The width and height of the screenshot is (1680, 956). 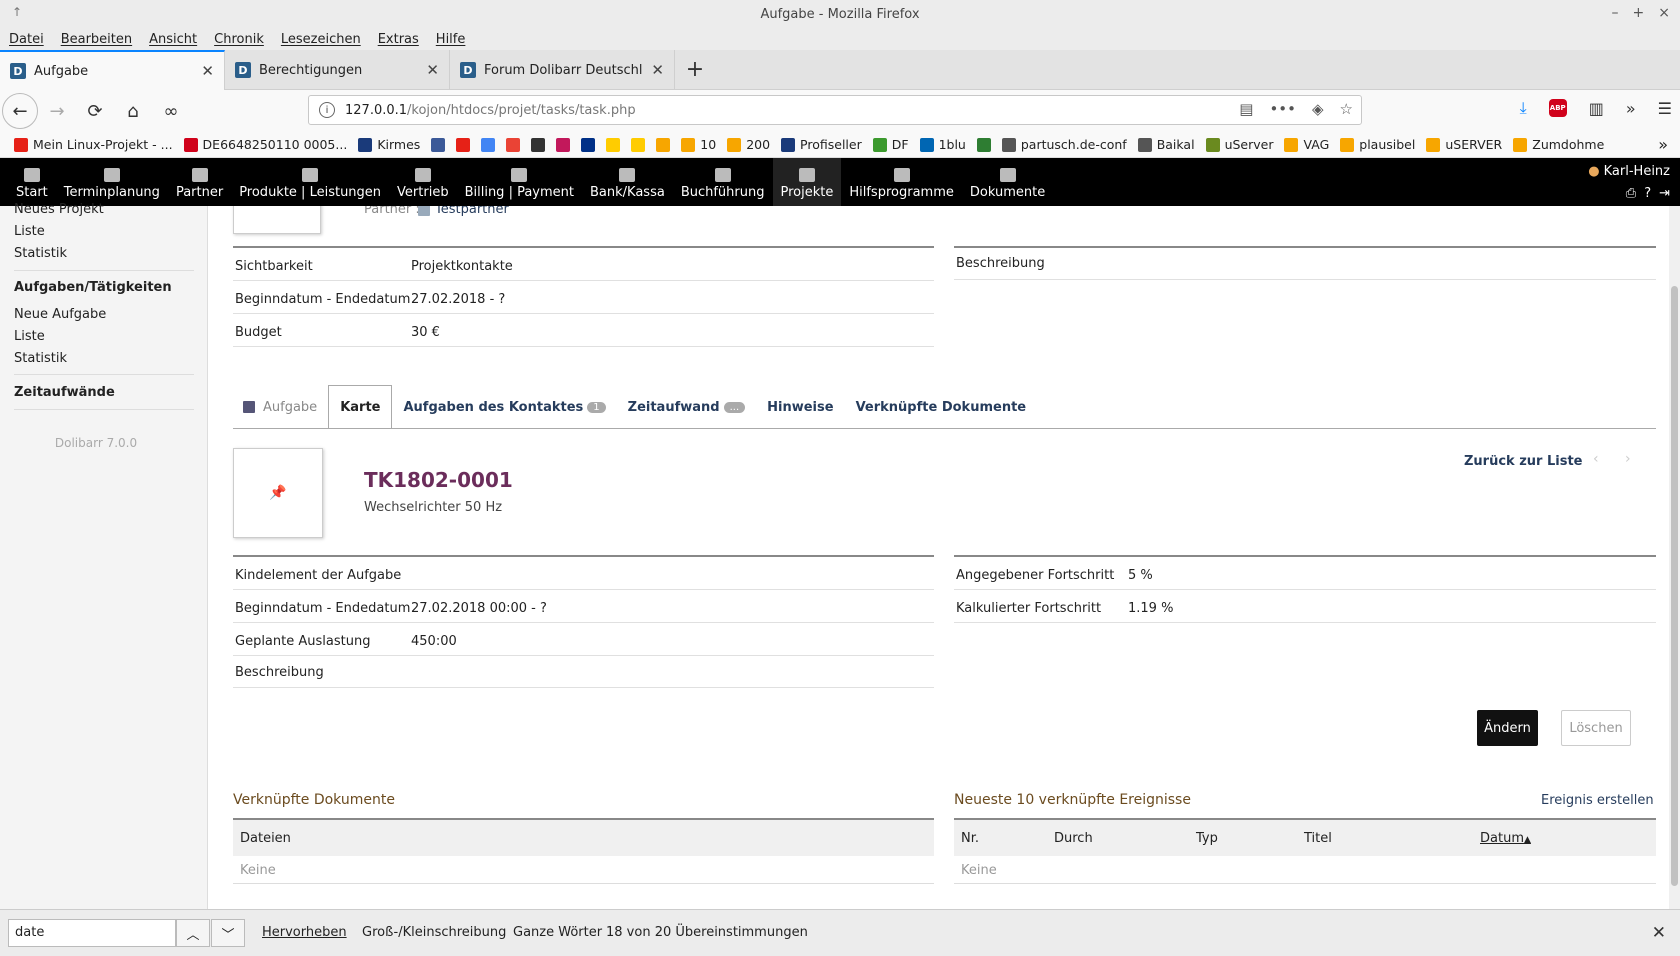 What do you see at coordinates (280, 407) in the screenshot?
I see `tab-aufgabe: Aufgabe` at bounding box center [280, 407].